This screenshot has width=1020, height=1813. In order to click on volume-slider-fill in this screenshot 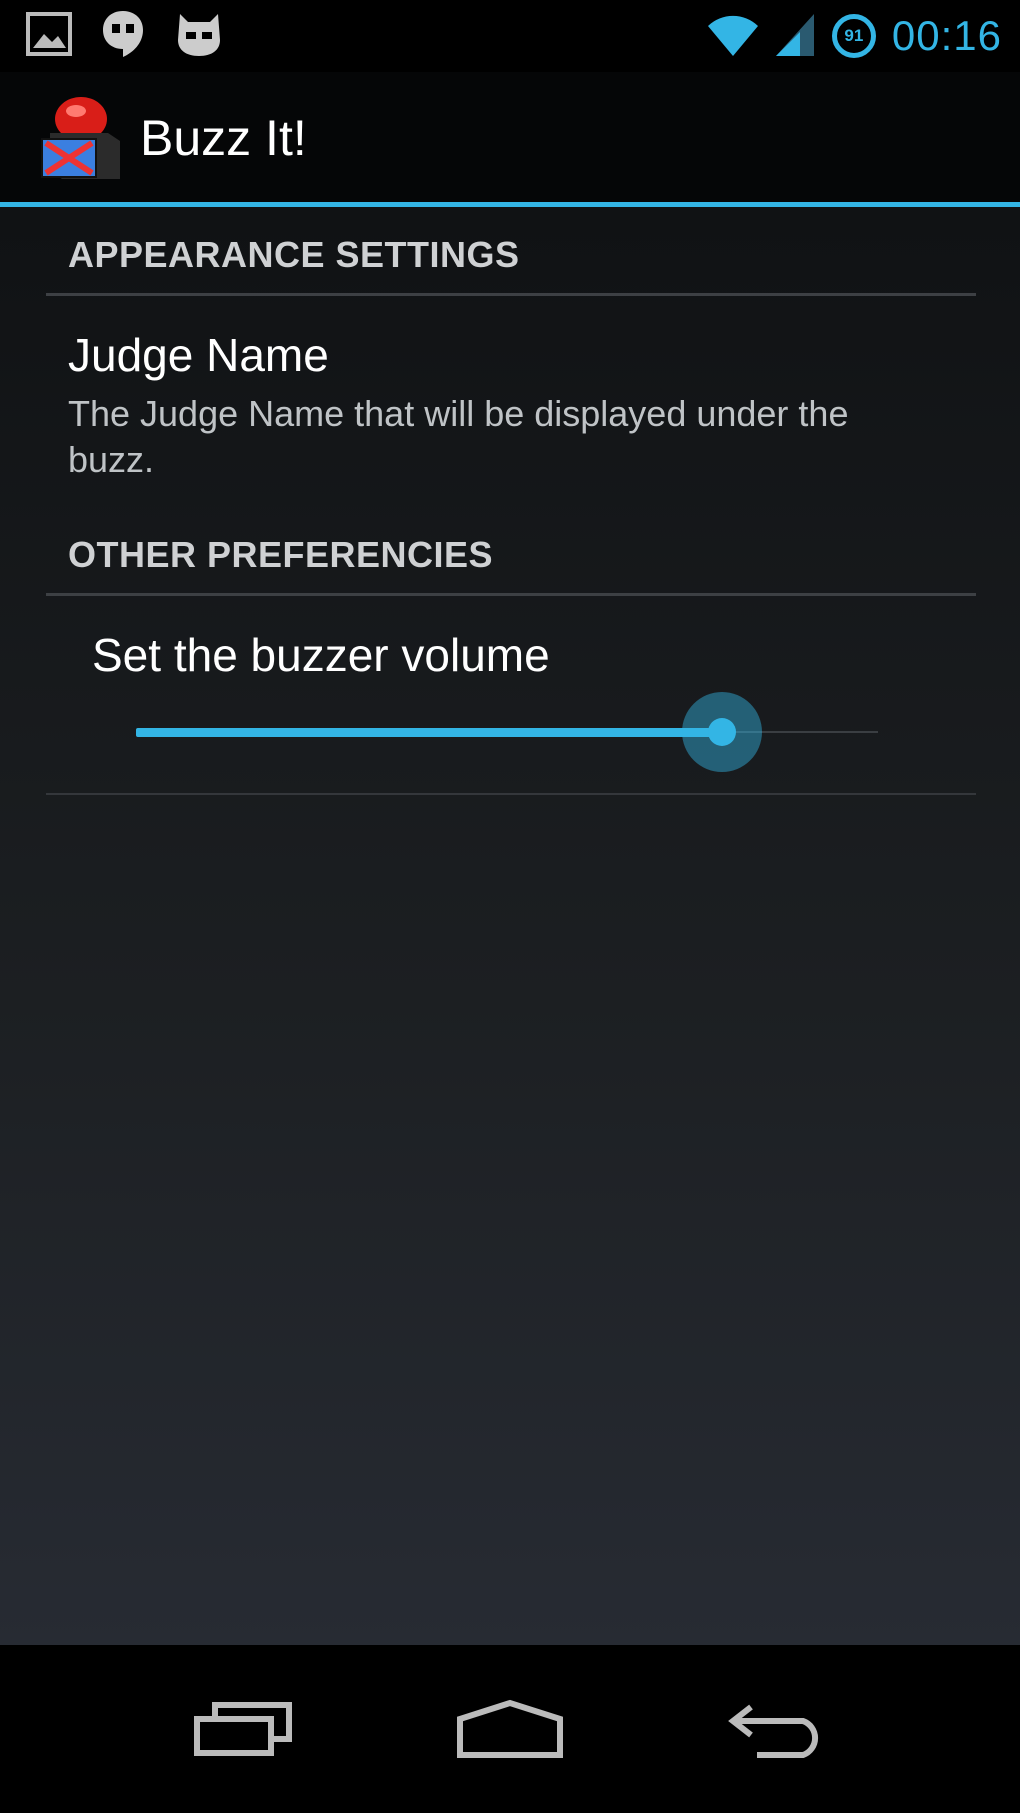, I will do `click(429, 732)`.